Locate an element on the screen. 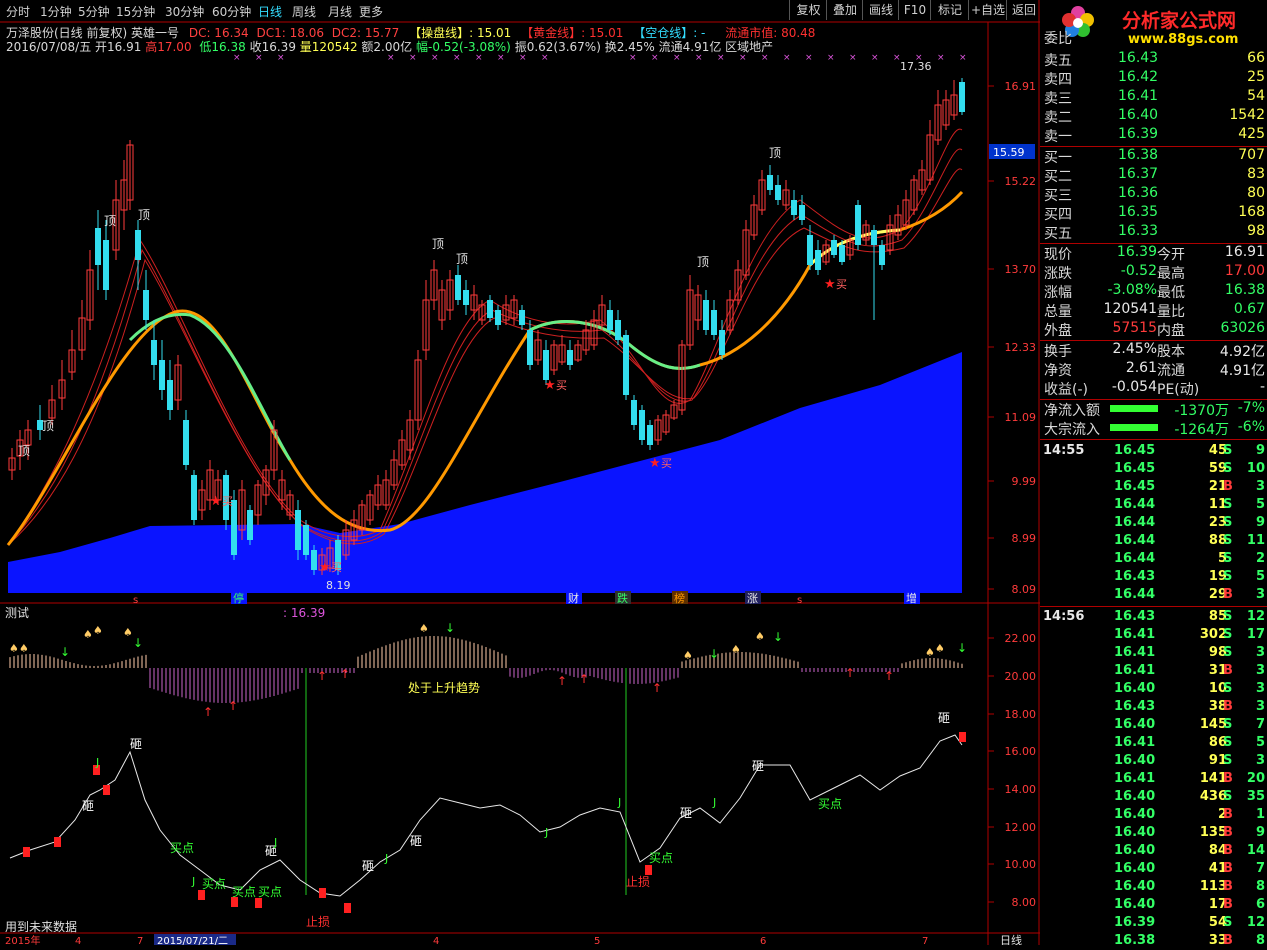 The height and width of the screenshot is (950, 1267). up-arrow-icon: ↑ is located at coordinates (562, 681).